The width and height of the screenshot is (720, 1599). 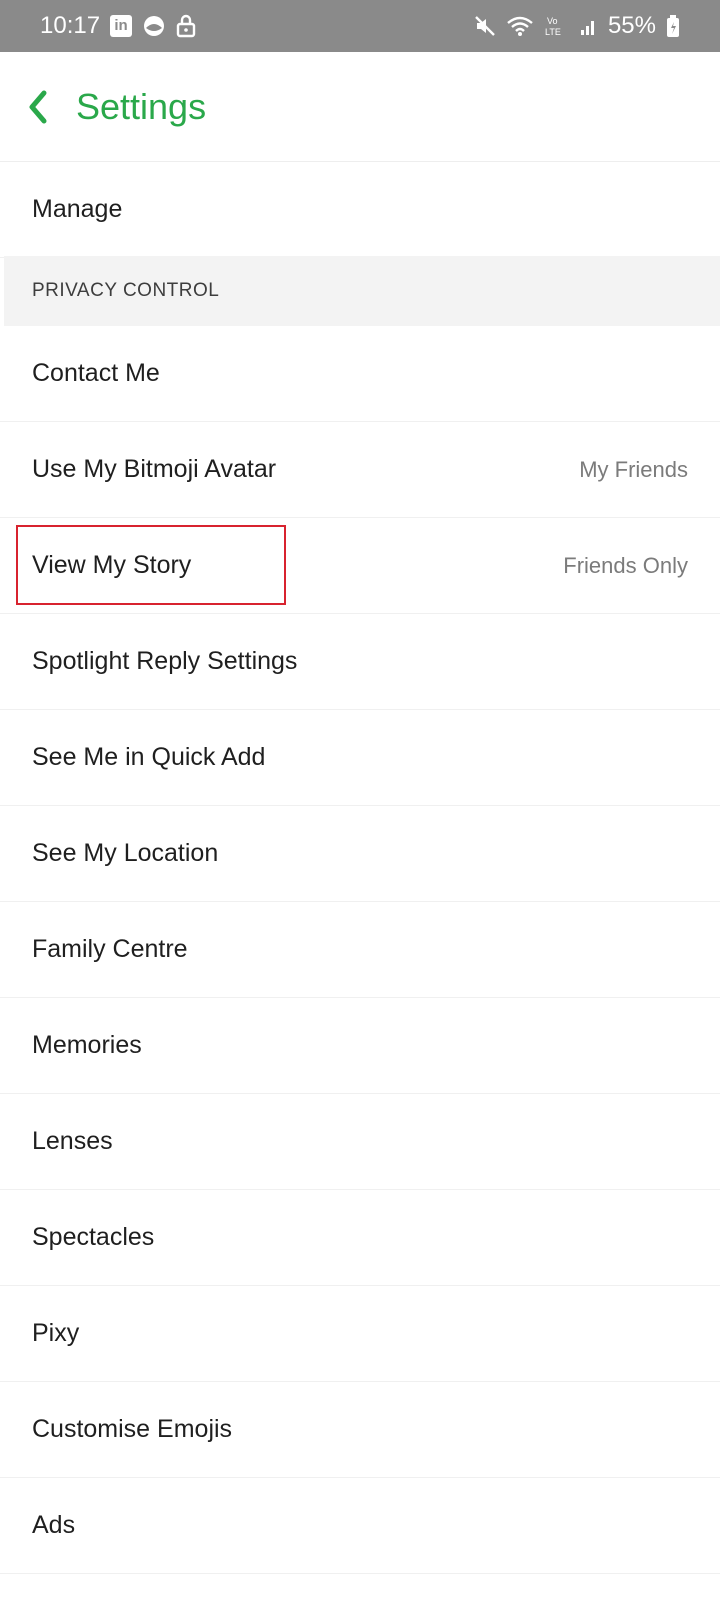 What do you see at coordinates (87, 1045) in the screenshot?
I see `settings-item-label: Memories` at bounding box center [87, 1045].